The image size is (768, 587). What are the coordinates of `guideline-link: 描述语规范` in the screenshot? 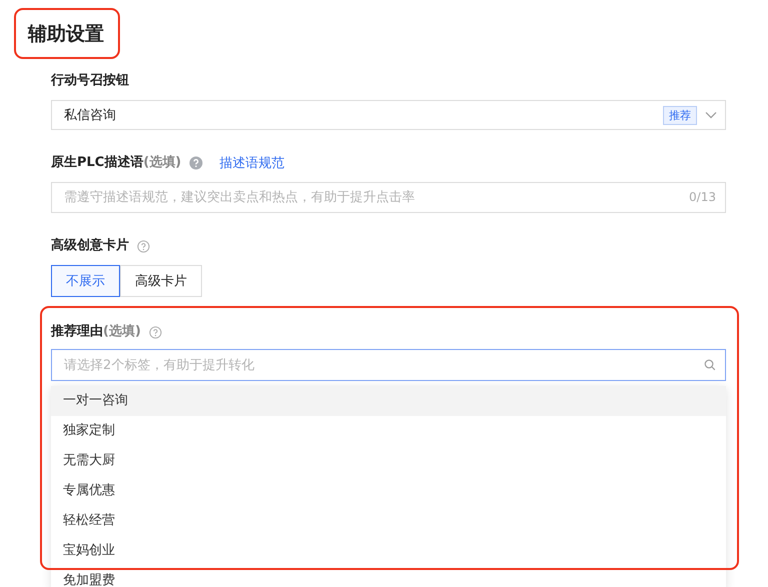 It's located at (251, 163).